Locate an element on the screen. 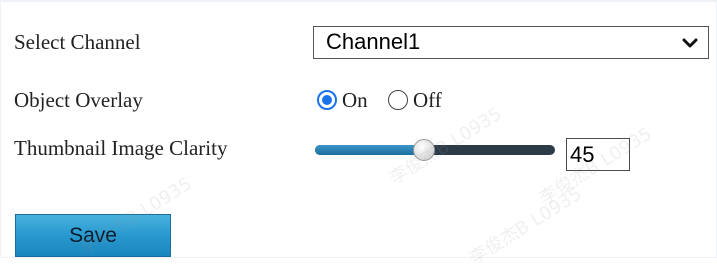  save-button: Save is located at coordinates (93, 235).